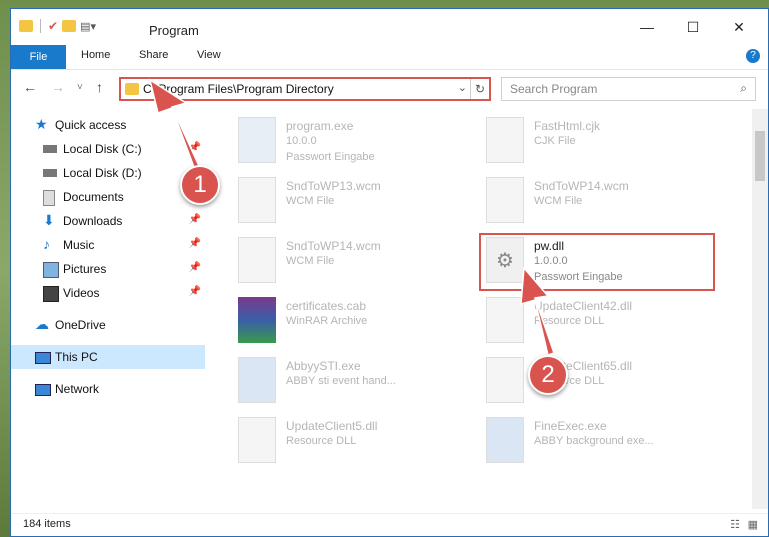 The image size is (769, 537). I want to click on callout-step-2: 2, so click(548, 375).